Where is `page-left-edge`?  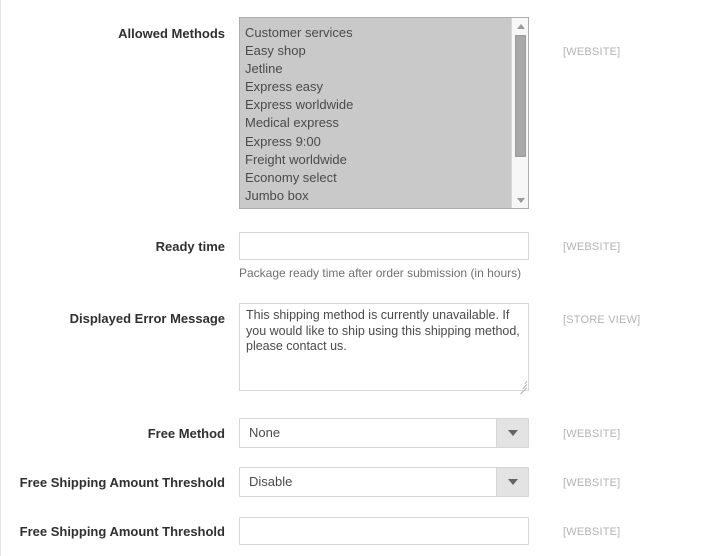
page-left-edge is located at coordinates (0, 278).